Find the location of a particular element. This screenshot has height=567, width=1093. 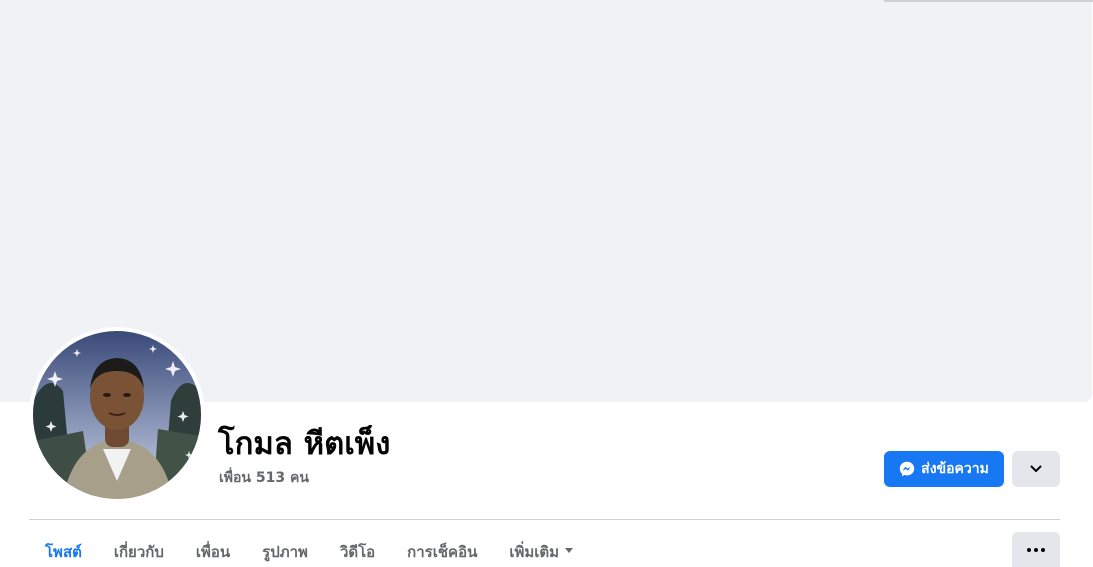

messenger-icon is located at coordinates (907, 469).